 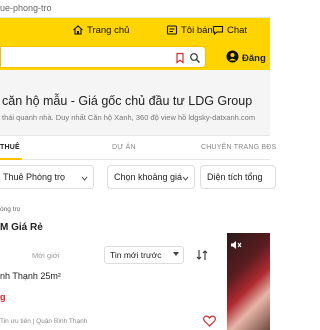 What do you see at coordinates (21, 227) in the screenshot?
I see `section-title: M Giá Rẻ` at bounding box center [21, 227].